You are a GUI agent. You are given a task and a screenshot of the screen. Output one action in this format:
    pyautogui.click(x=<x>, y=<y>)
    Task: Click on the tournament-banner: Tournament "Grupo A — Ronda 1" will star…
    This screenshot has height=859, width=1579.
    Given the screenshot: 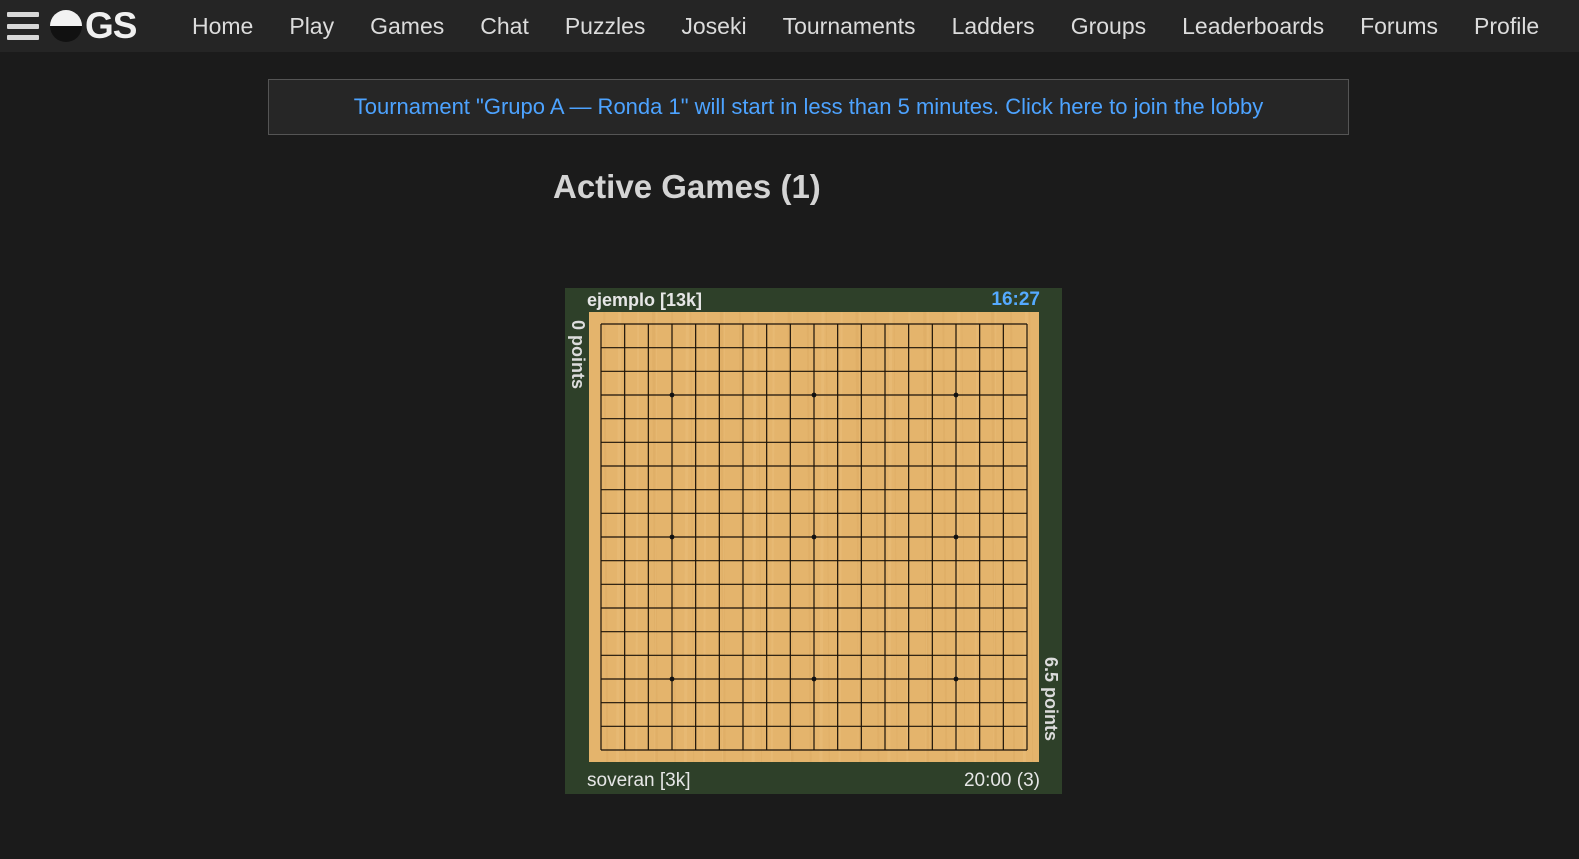 What is the action you would take?
    pyautogui.click(x=808, y=107)
    